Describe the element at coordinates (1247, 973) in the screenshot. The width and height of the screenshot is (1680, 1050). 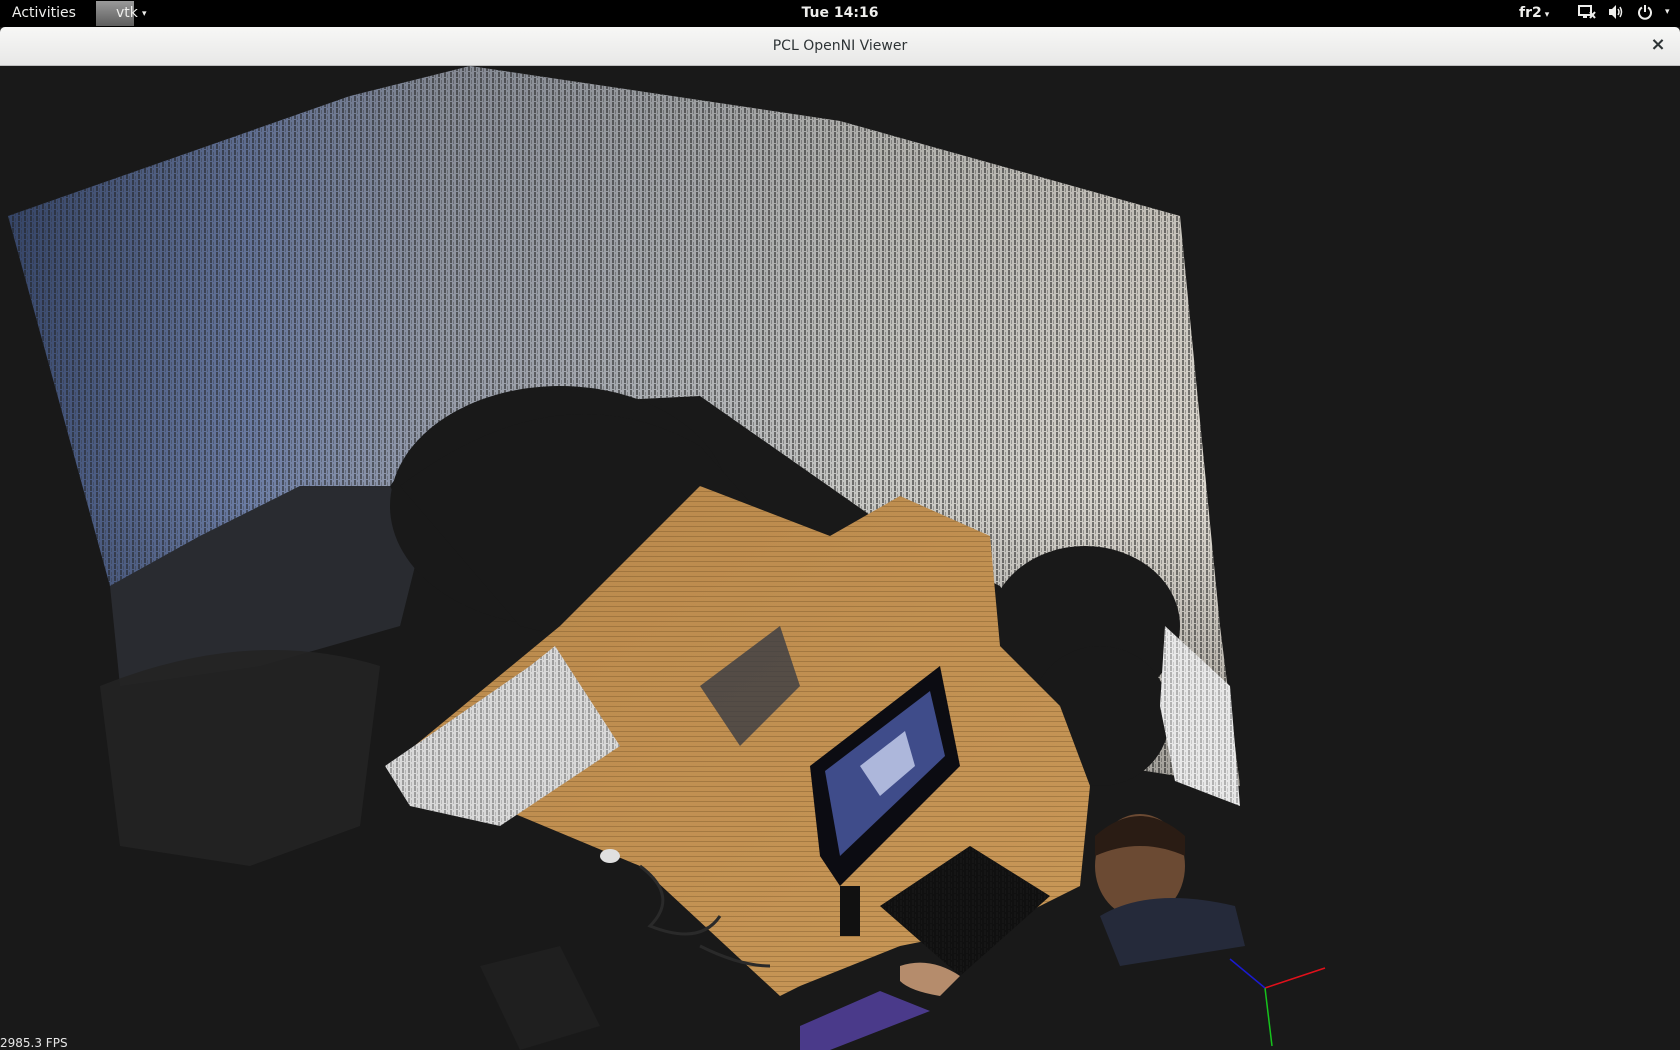
I see `z-axis-line` at that location.